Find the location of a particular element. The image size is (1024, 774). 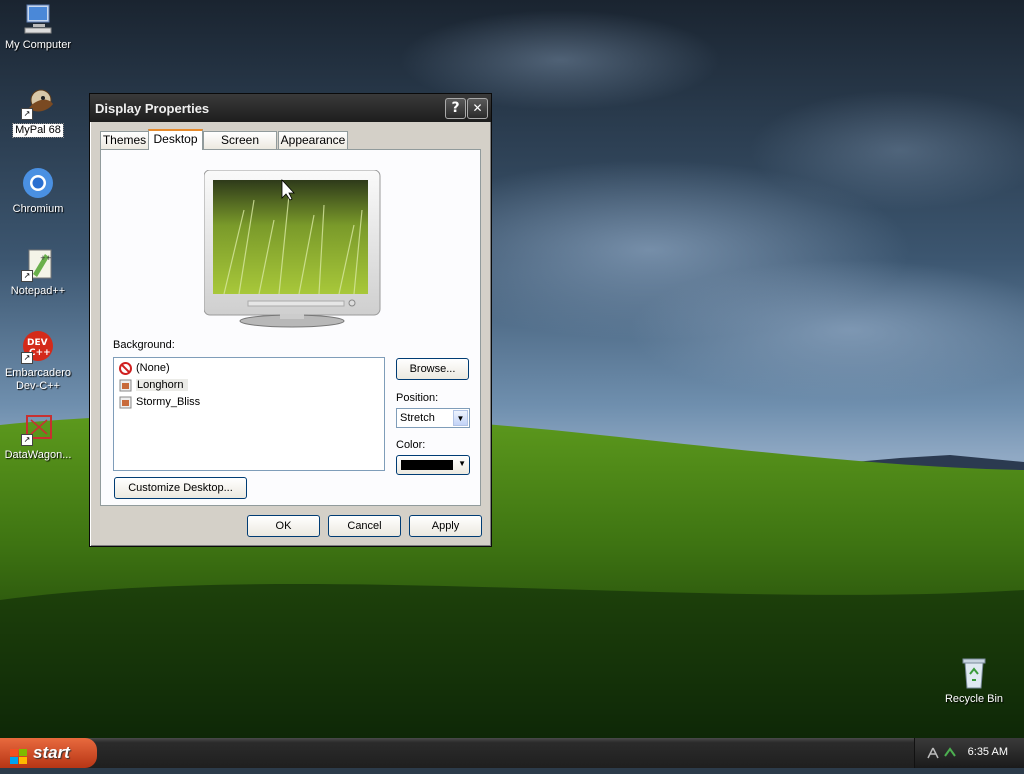

apply-button: Apply is located at coordinates (445, 526).